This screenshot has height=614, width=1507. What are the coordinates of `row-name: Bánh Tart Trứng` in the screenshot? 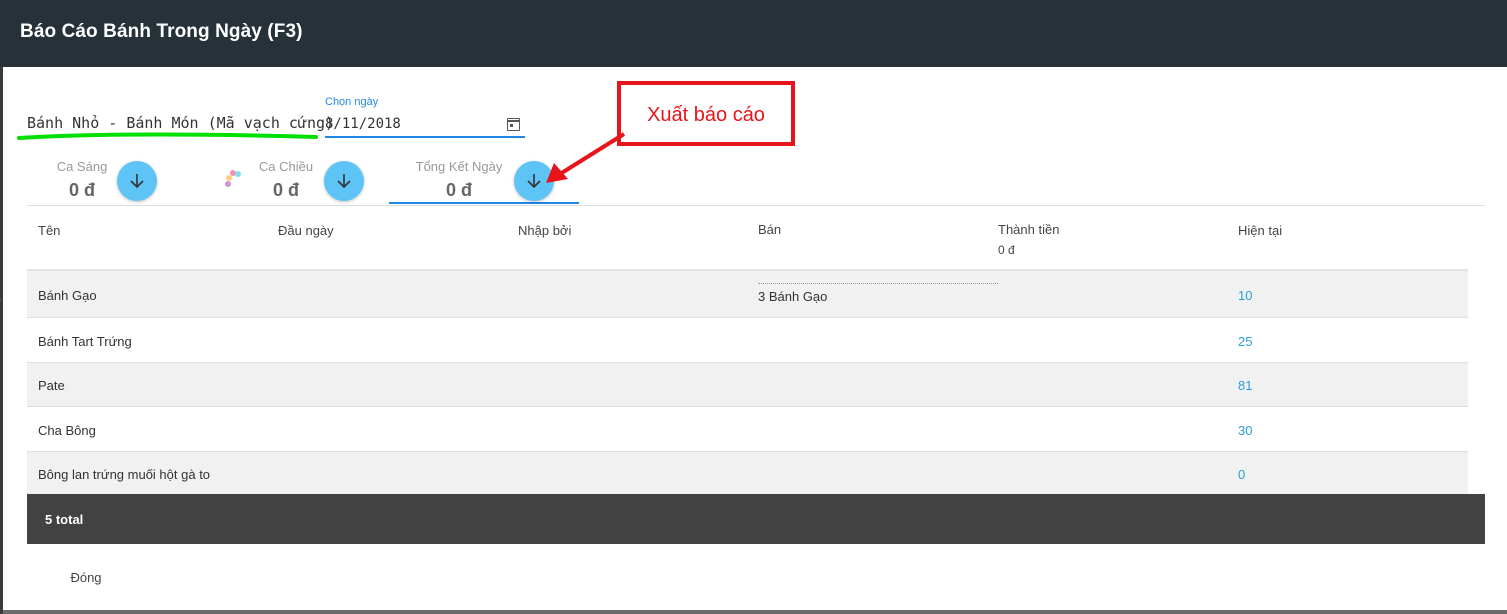 It's located at (85, 341).